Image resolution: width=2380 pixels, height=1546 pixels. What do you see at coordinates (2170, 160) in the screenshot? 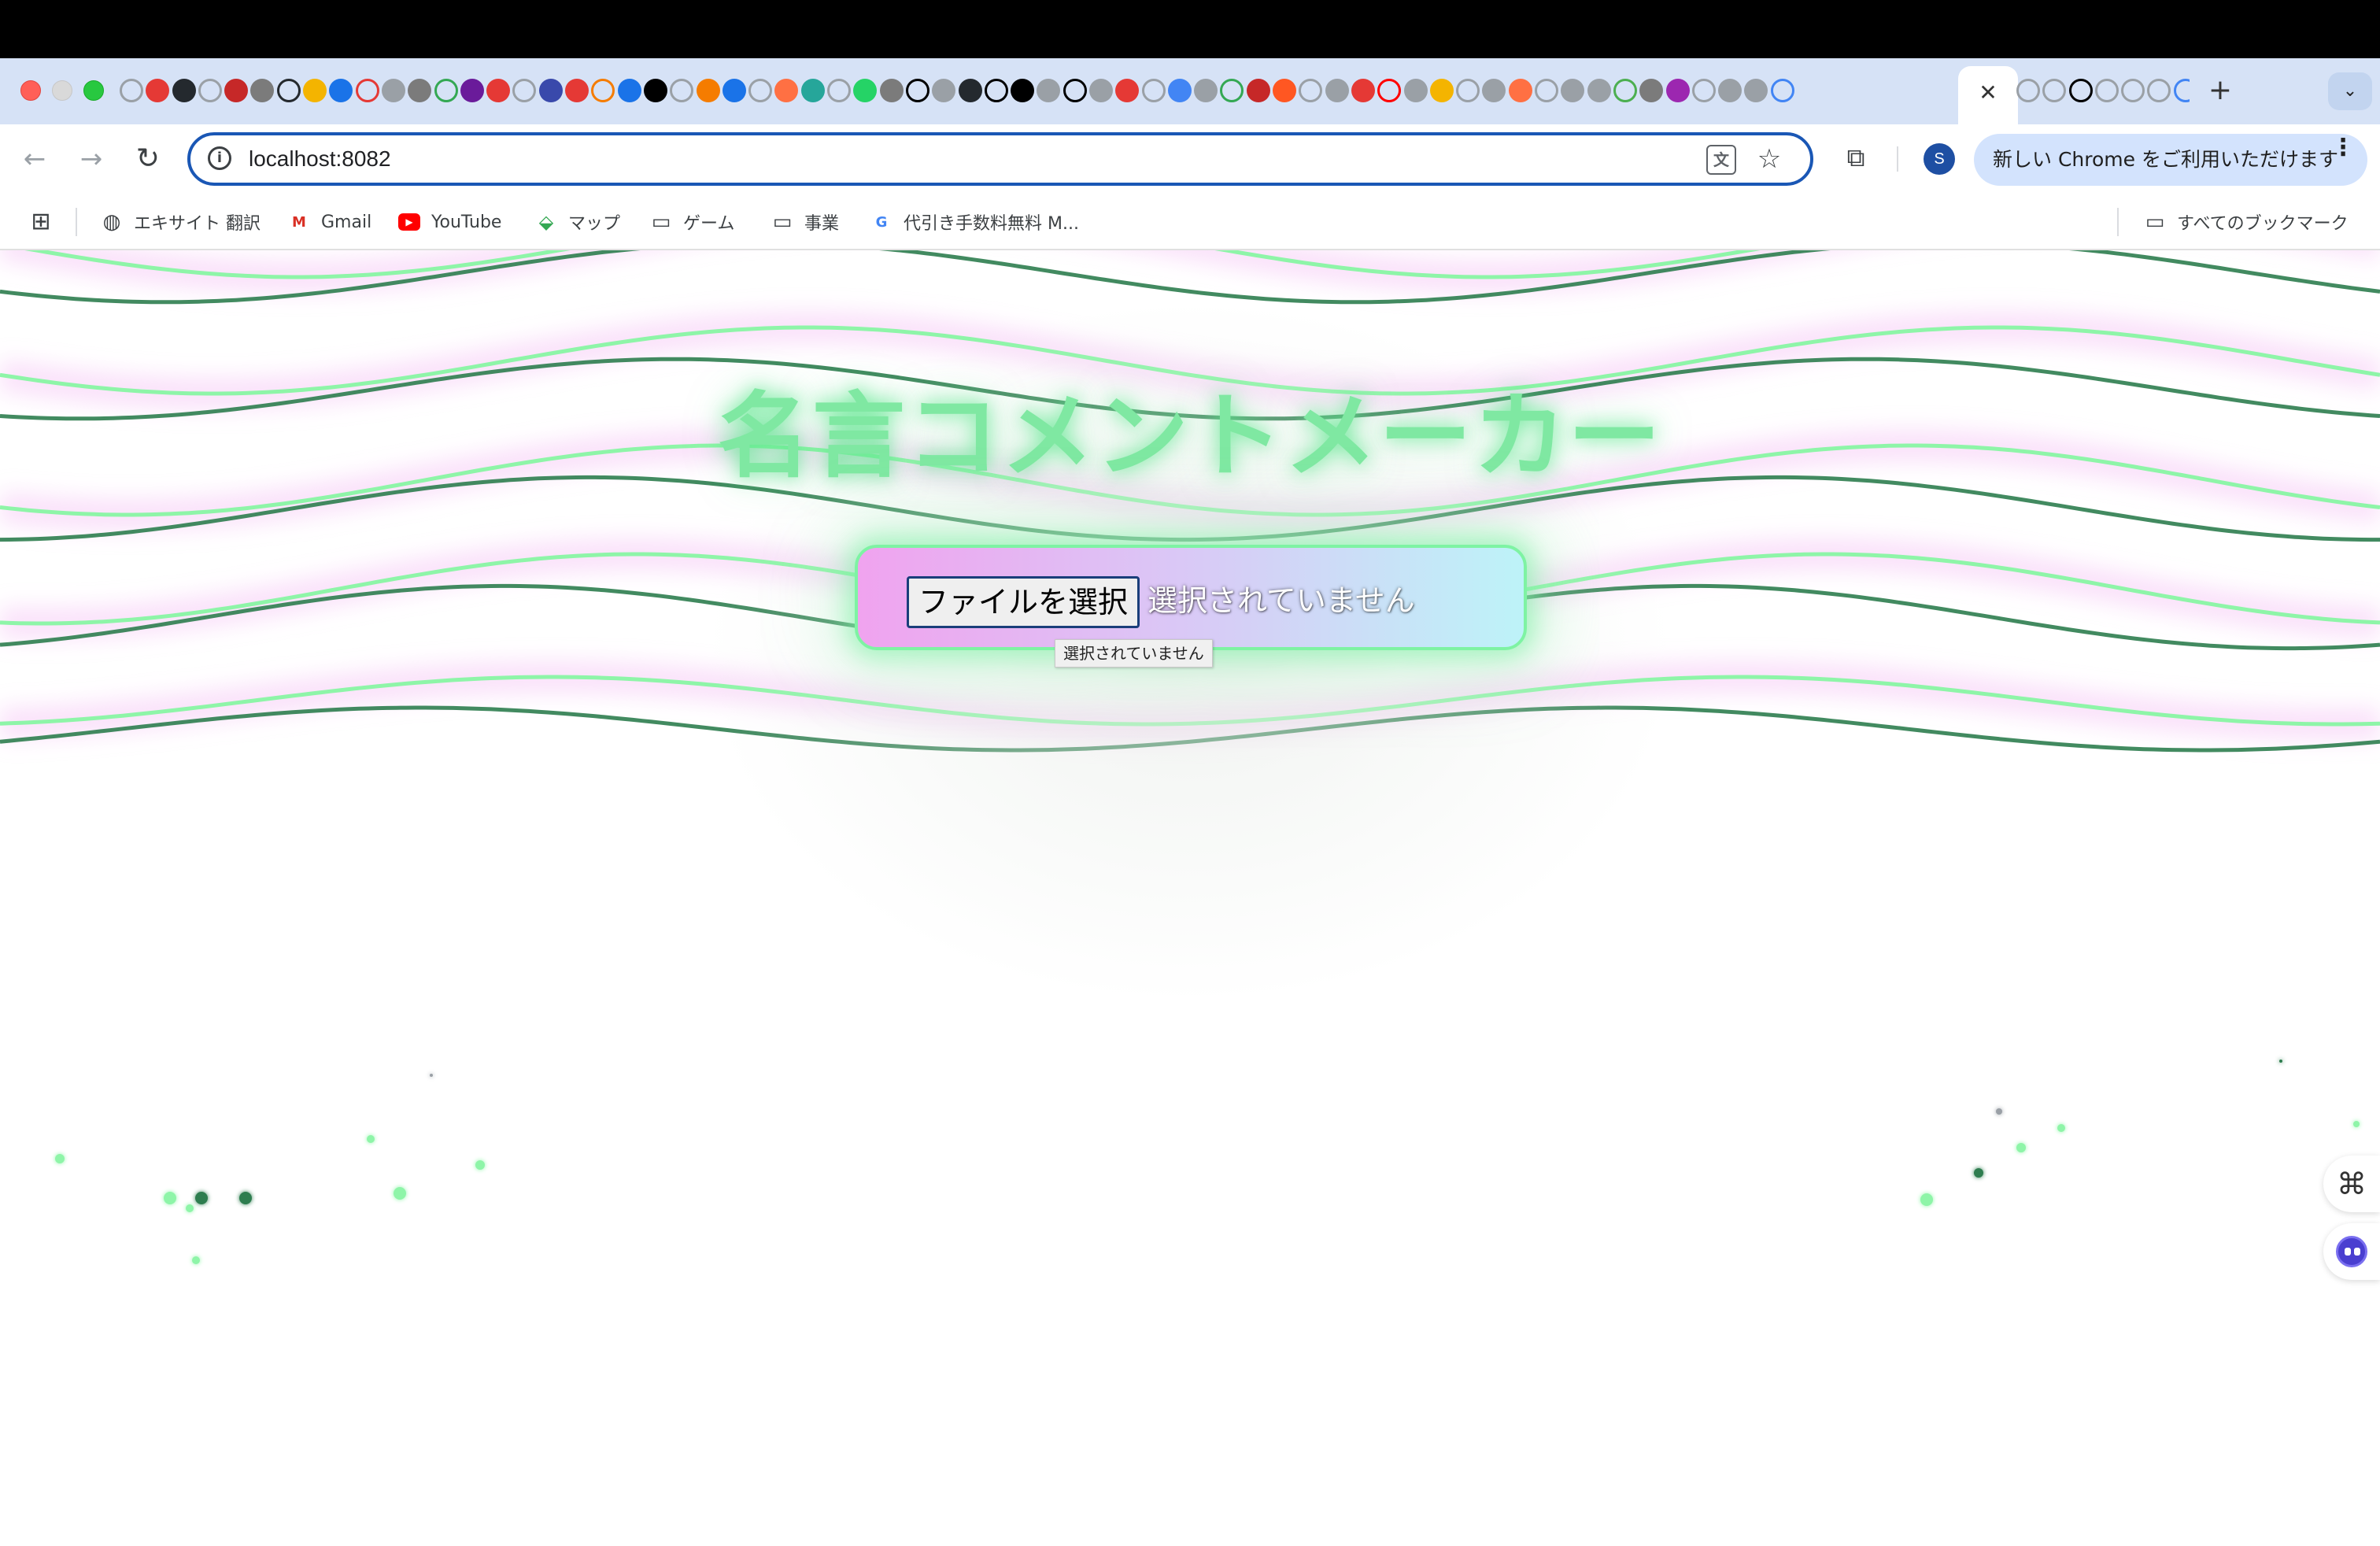
I see `chrome-update-button: 新しい Chrome をご利用いただけます ⋮` at bounding box center [2170, 160].